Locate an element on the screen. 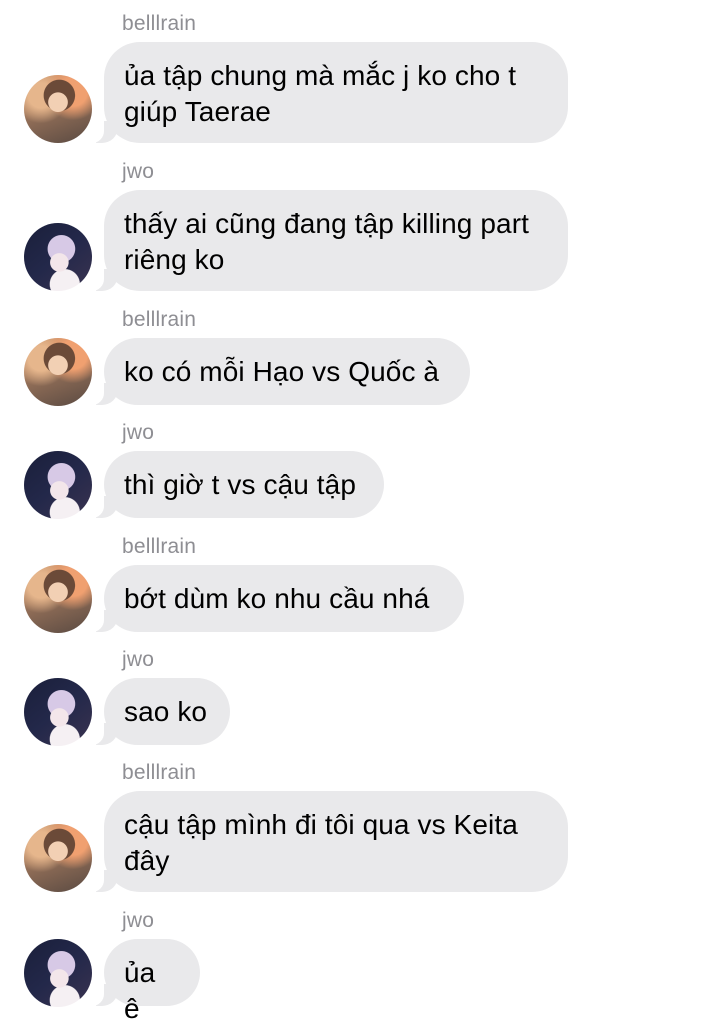  message-bubble: bớt dùm ko nhu cầu nhá is located at coordinates (278, 598).